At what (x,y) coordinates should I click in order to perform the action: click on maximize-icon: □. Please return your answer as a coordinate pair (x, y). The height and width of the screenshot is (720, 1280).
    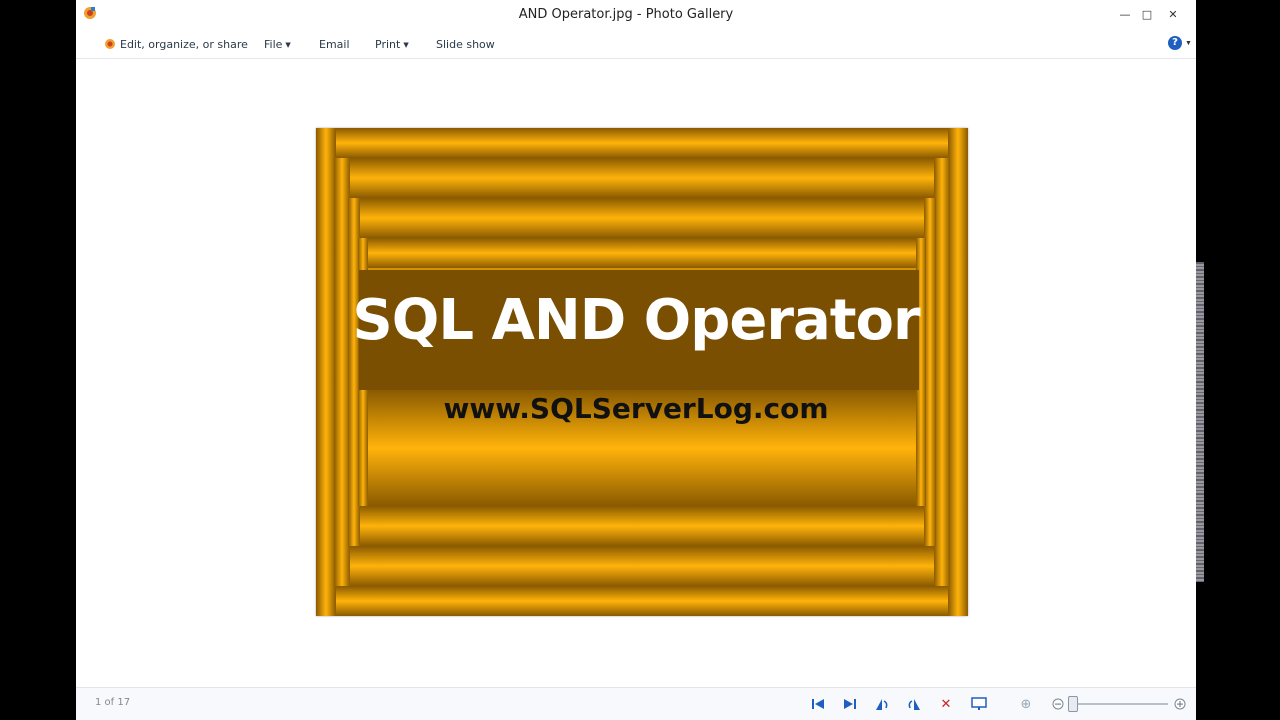
    Looking at the image, I should click on (1147, 14).